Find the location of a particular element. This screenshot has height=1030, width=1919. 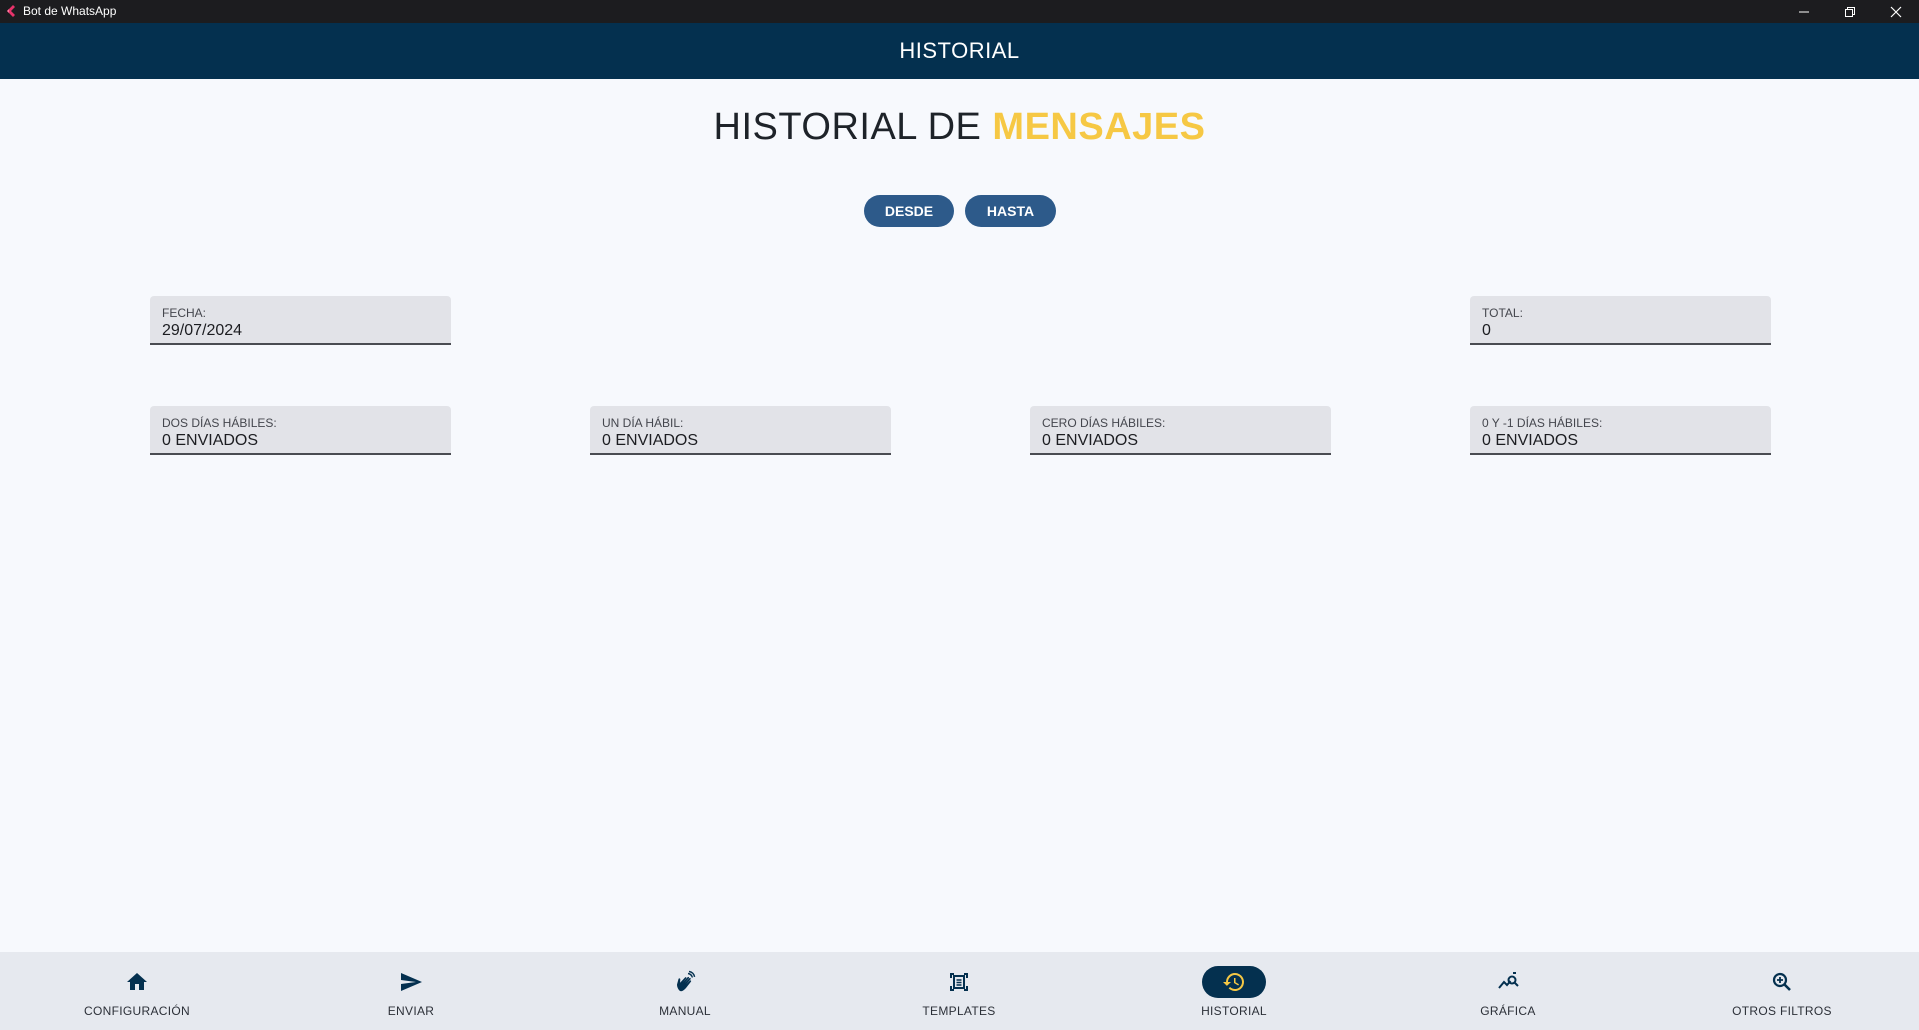

cero-menos-uno-dias-habiles-label: 0 Y -1 DÍAS HÁBILES: is located at coordinates (1542, 423).